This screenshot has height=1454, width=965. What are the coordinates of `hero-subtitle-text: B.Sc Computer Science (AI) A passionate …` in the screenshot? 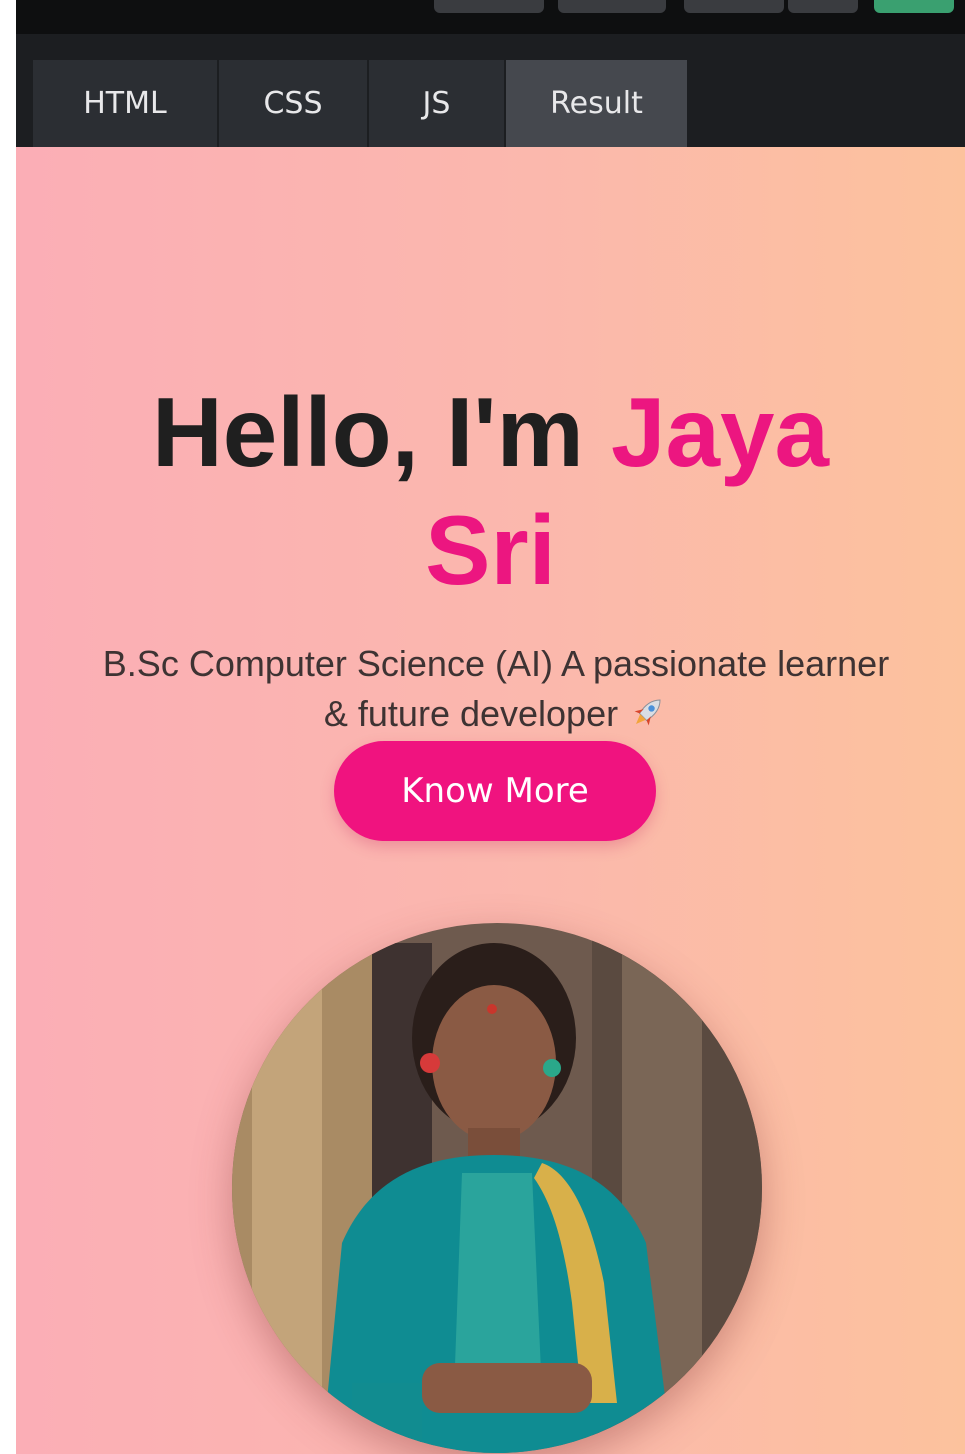 It's located at (496, 688).